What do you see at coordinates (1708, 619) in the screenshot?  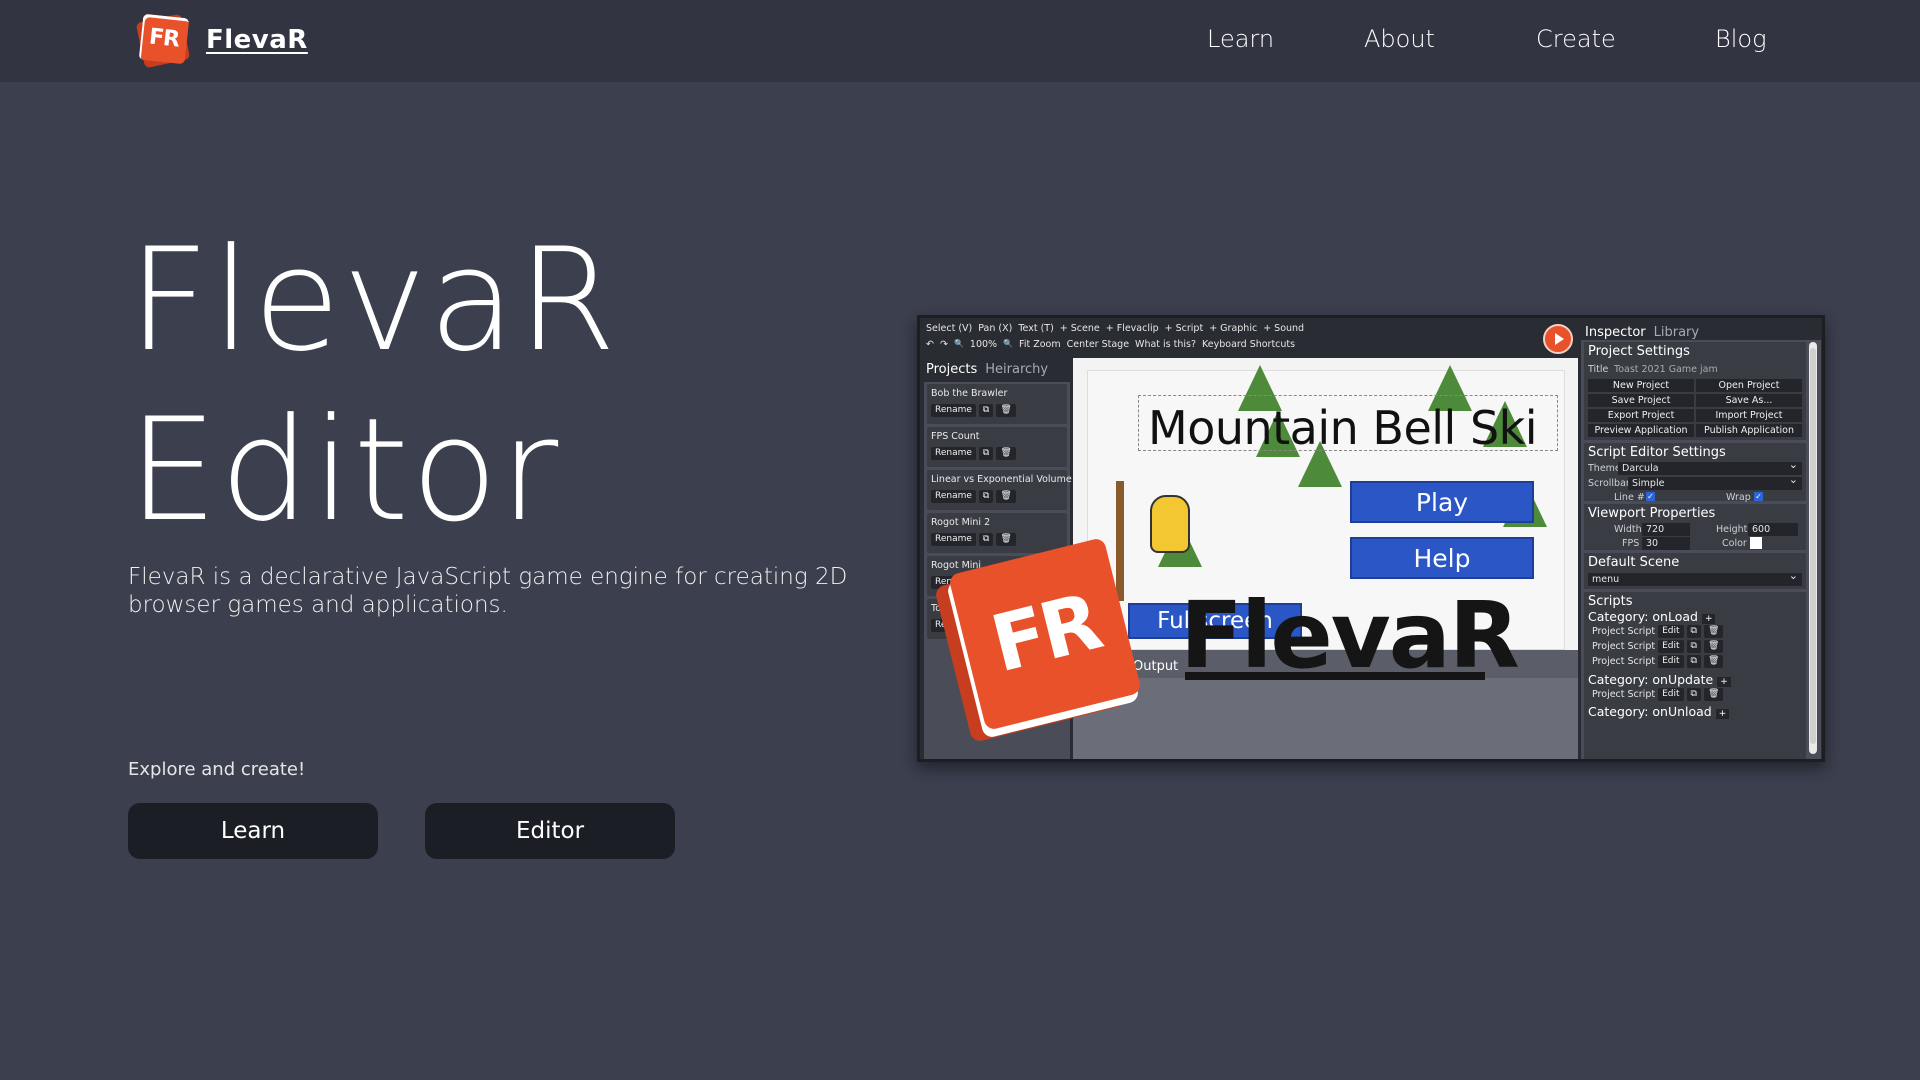 I see `add-icon: +` at bounding box center [1708, 619].